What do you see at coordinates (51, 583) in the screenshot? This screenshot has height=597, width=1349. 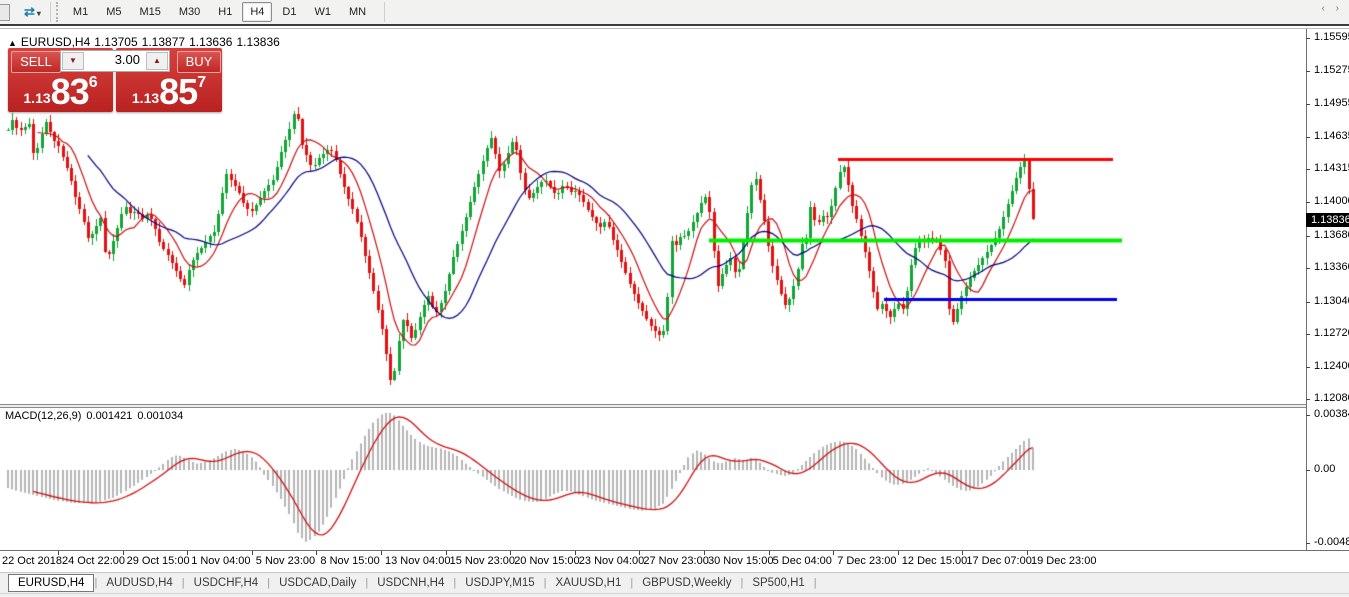 I see `chart-tab-eurusd: EURUSD,H4` at bounding box center [51, 583].